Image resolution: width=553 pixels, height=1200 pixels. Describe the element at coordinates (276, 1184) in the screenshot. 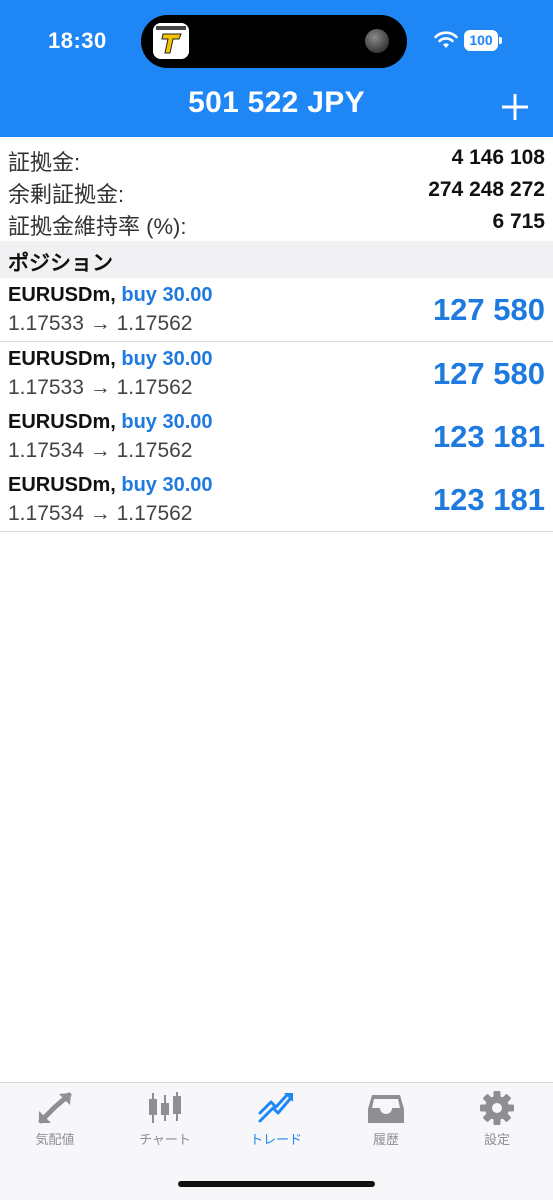

I see `home-indicator` at that location.